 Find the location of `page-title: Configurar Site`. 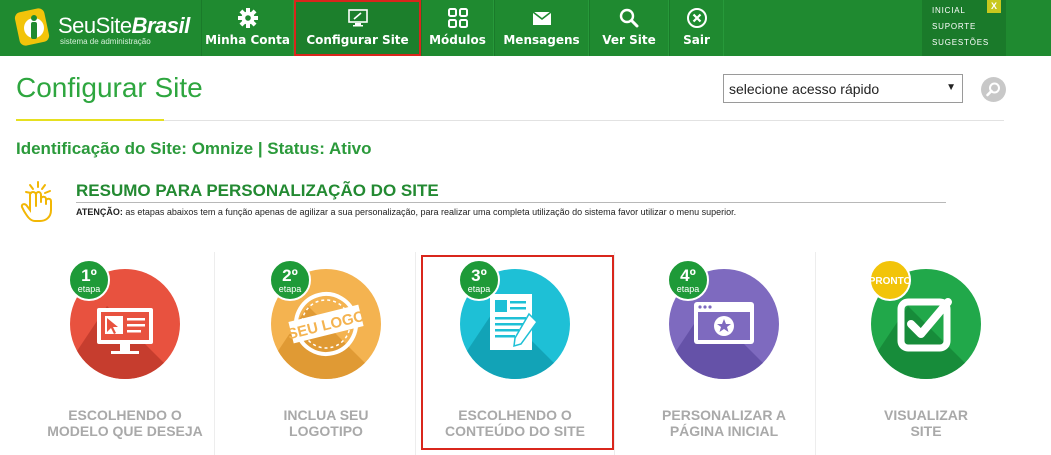

page-title: Configurar Site is located at coordinates (109, 87).